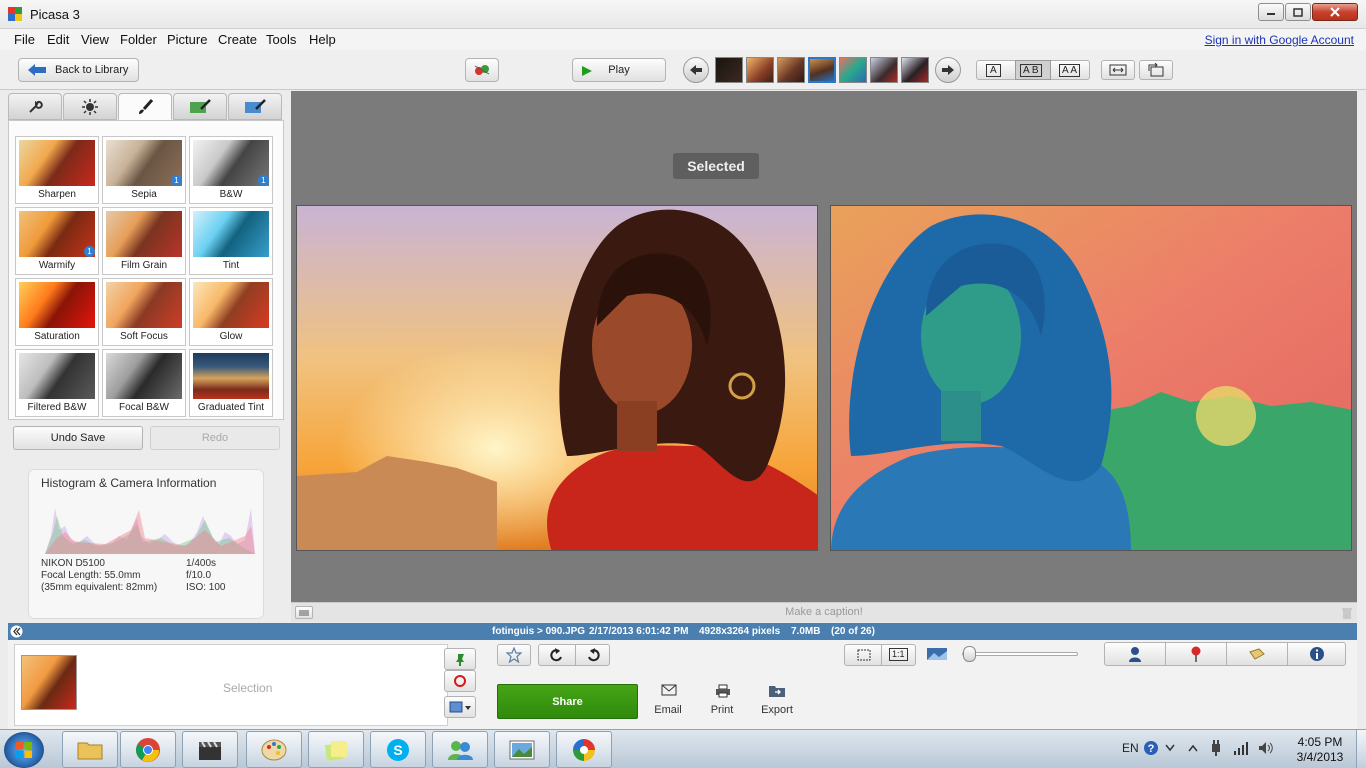  I want to click on side-by-side-view-button: A A, so click(1070, 70).